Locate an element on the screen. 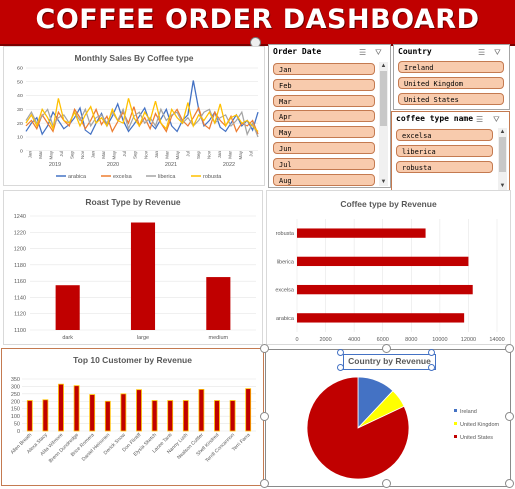  bar-arabica is located at coordinates (381, 318).